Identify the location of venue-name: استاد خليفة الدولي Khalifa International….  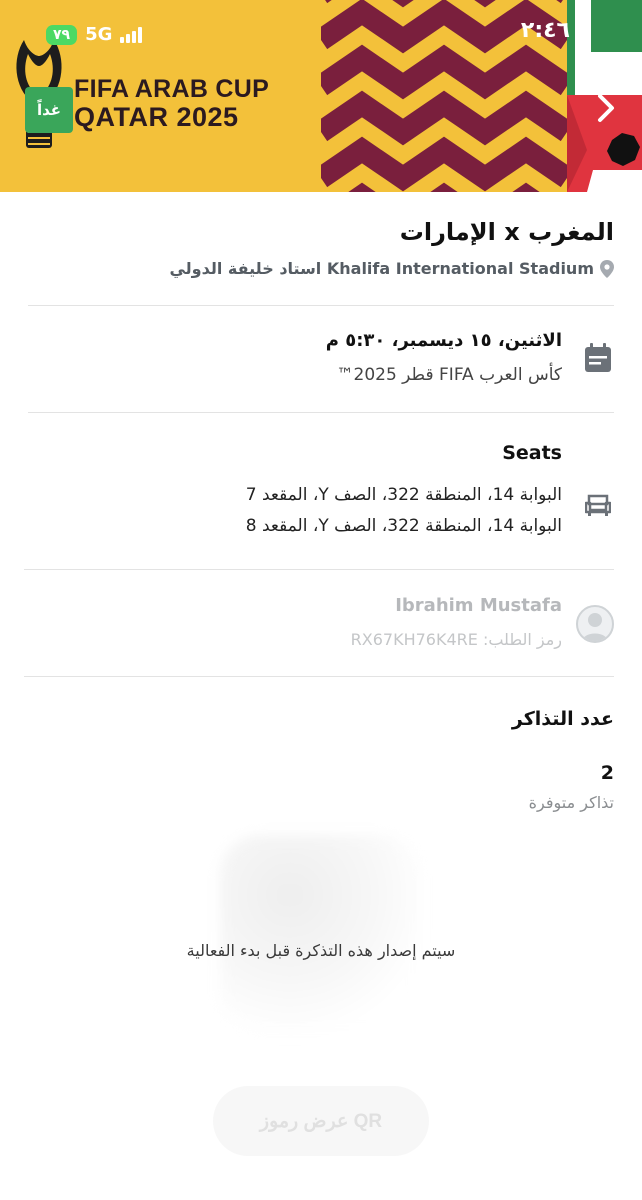
(381, 268).